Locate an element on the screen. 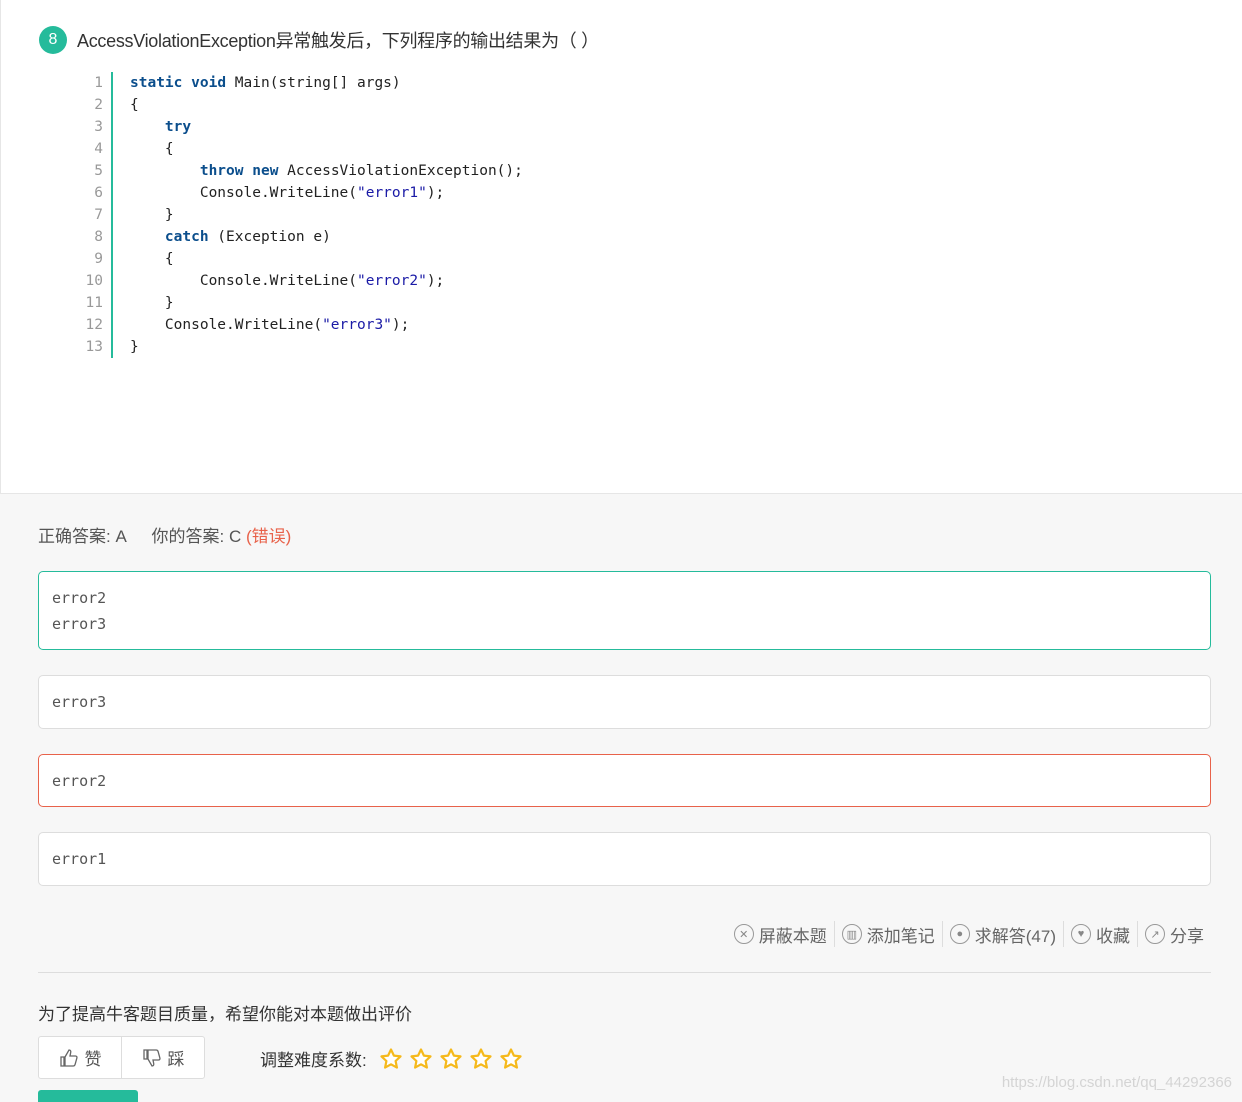  option-d: error1 is located at coordinates (624, 859).